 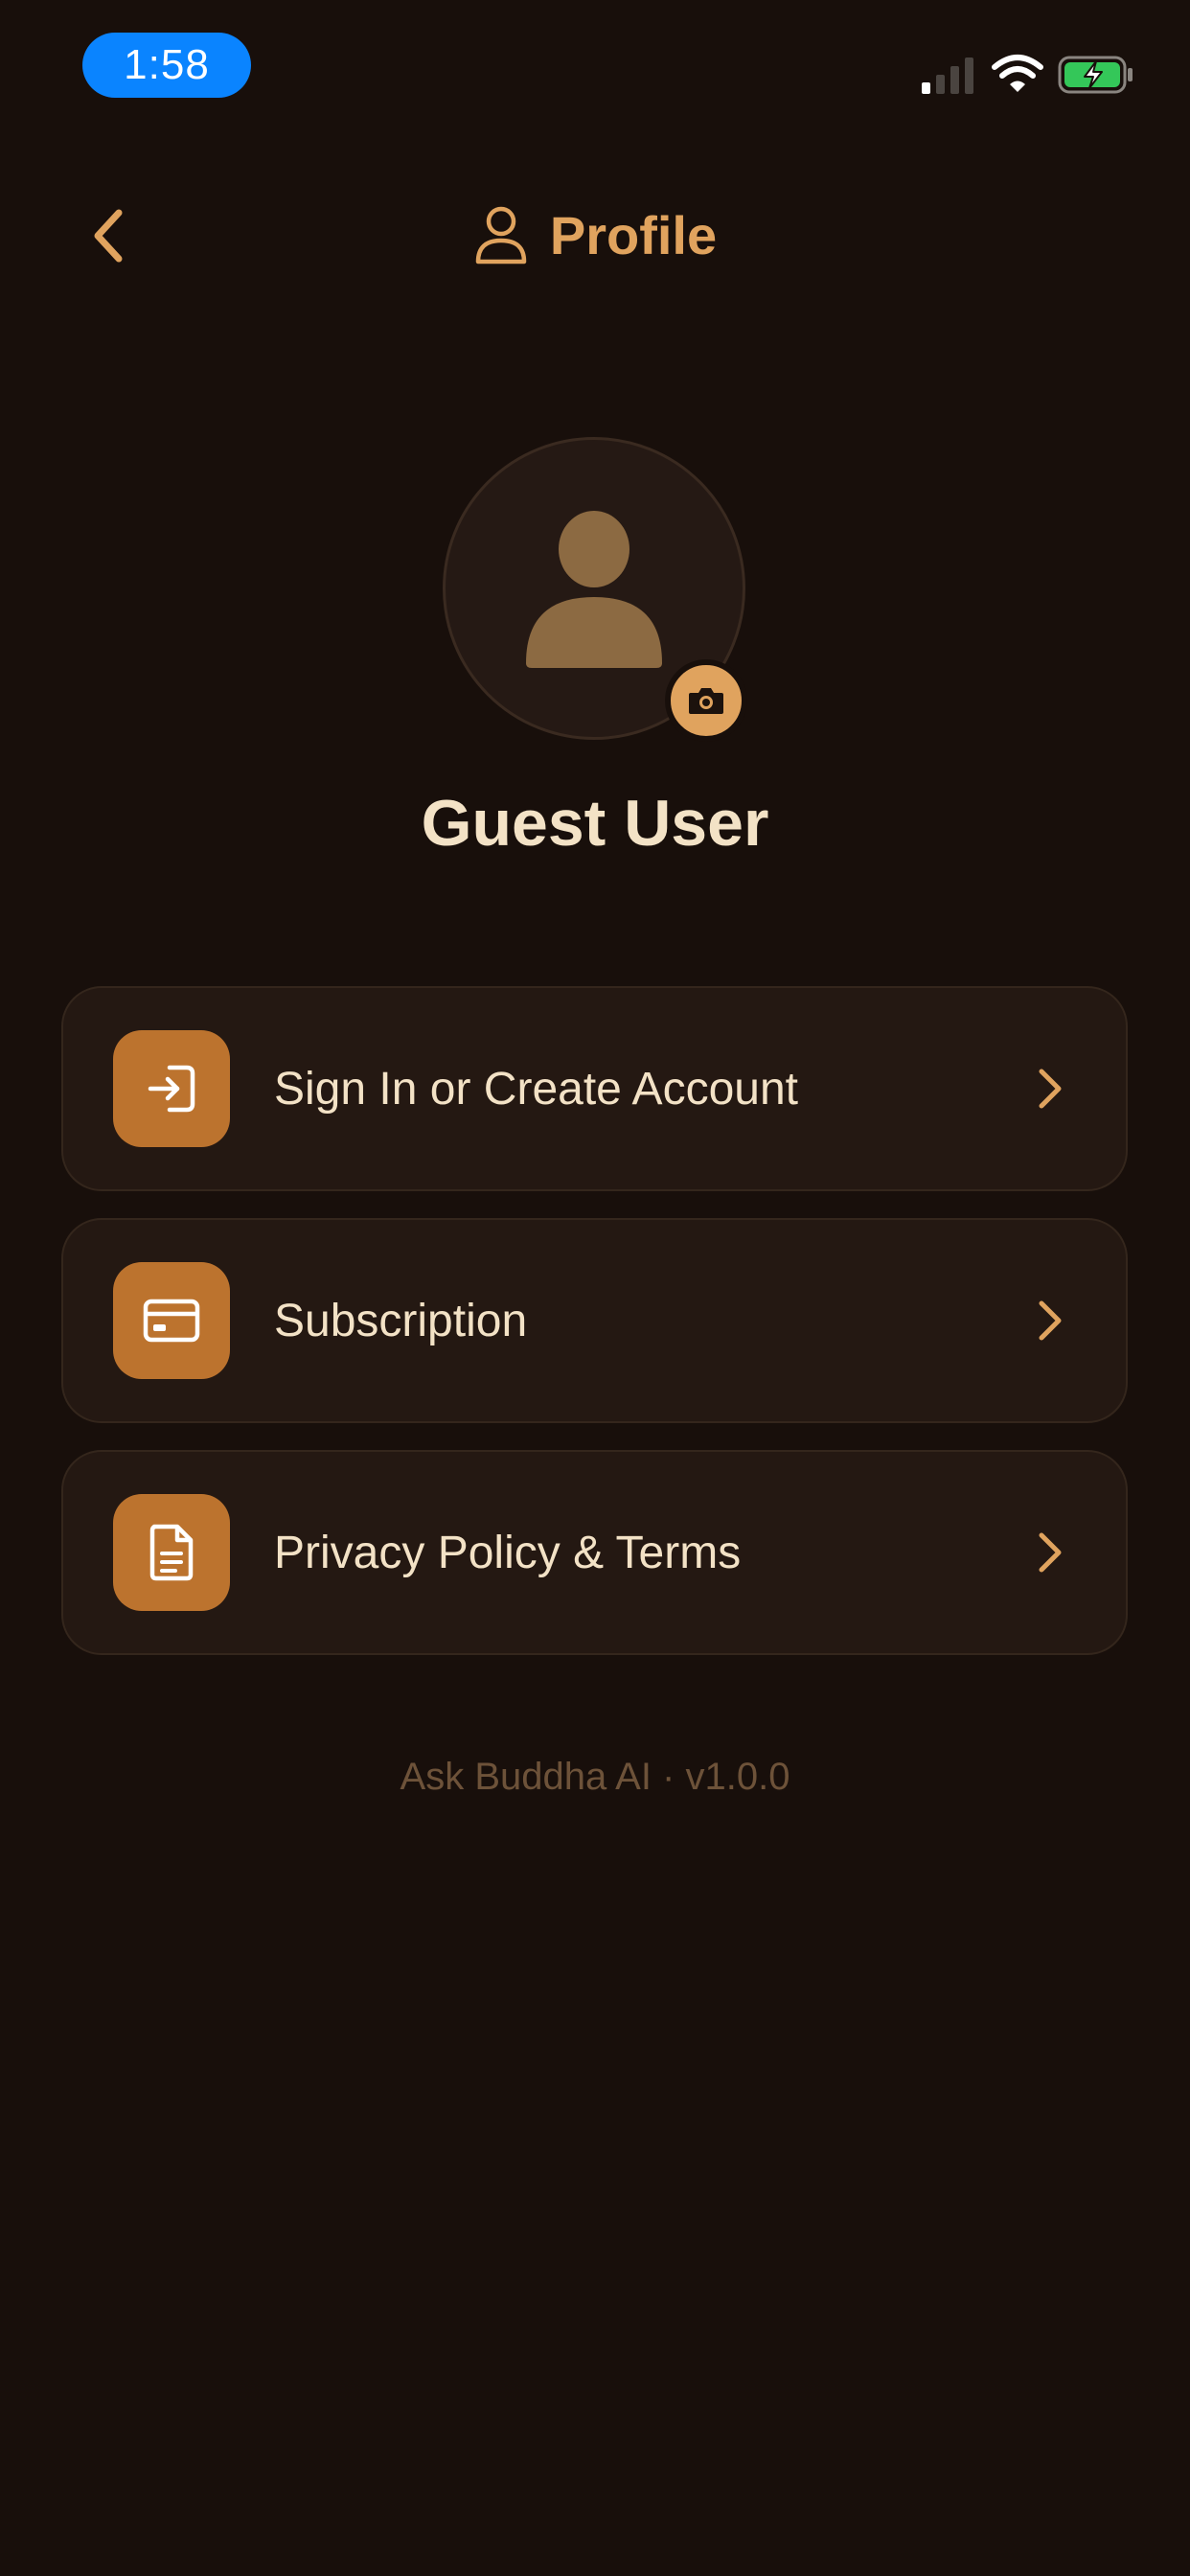 I want to click on signal-icon, so click(x=948, y=76).